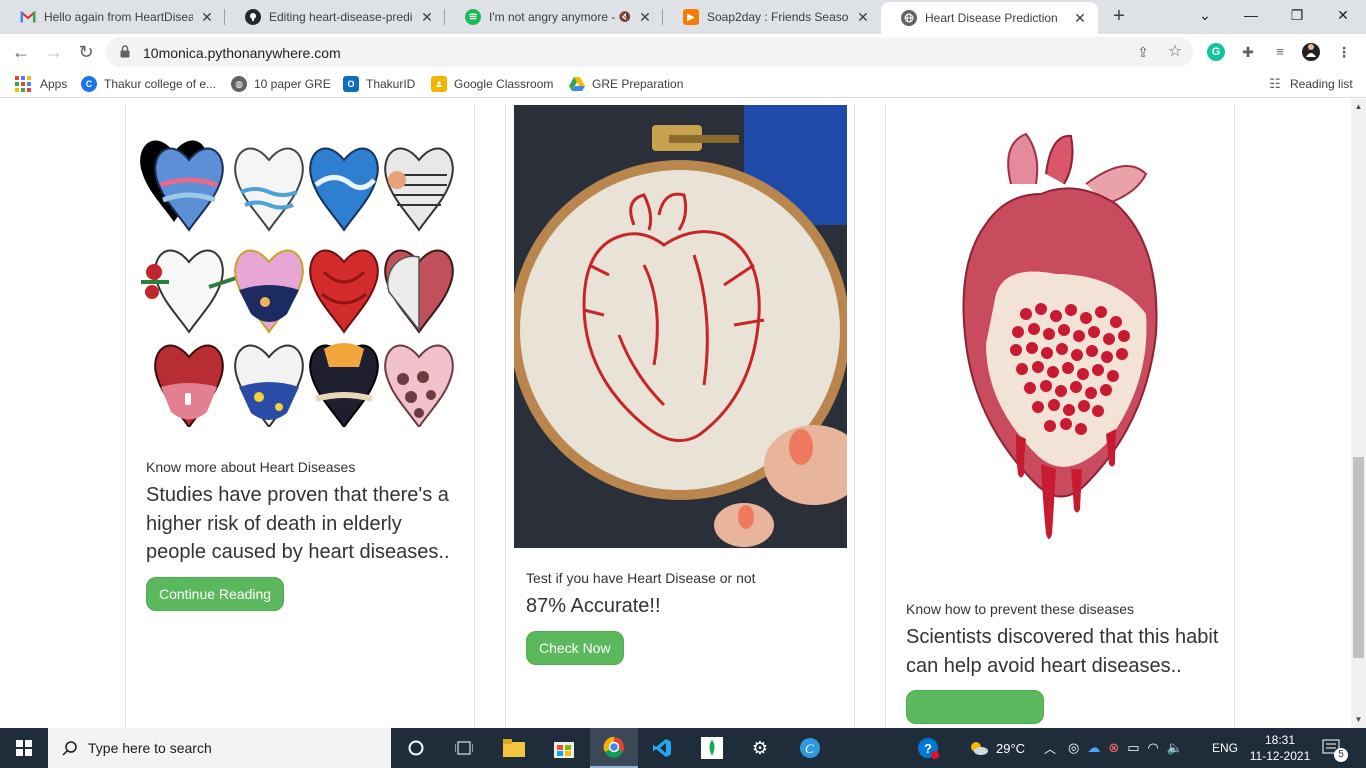  Describe the element at coordinates (1205, 17) in the screenshot. I see `tab-search-dropdown-icon: ⌄` at that location.